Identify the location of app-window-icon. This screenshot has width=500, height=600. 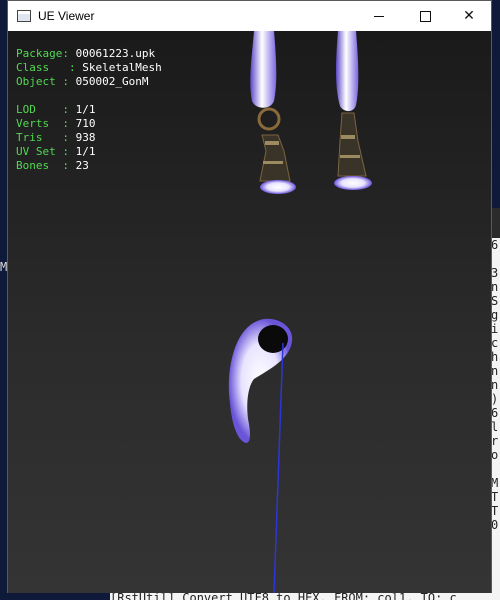
(24, 16).